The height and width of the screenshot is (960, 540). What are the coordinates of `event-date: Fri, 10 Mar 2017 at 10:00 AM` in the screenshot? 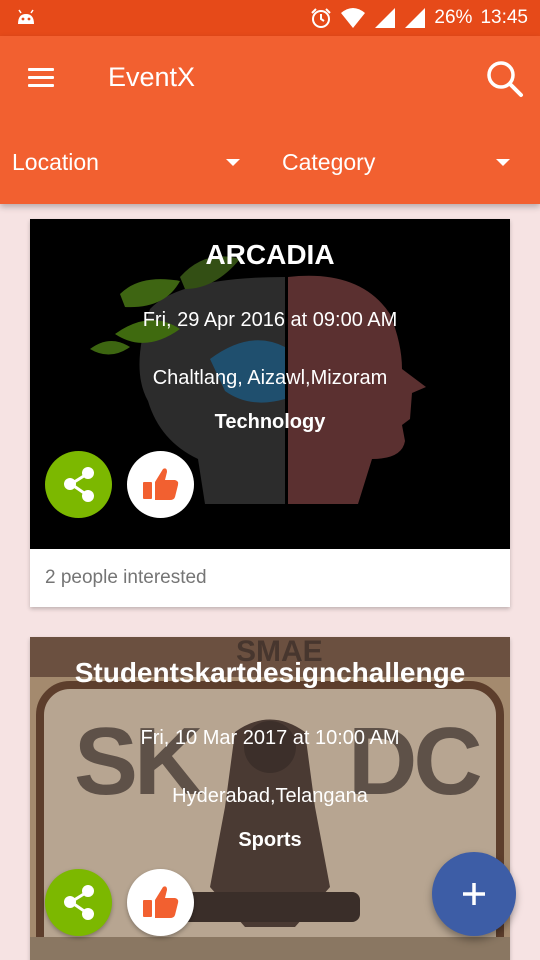 It's located at (270, 738).